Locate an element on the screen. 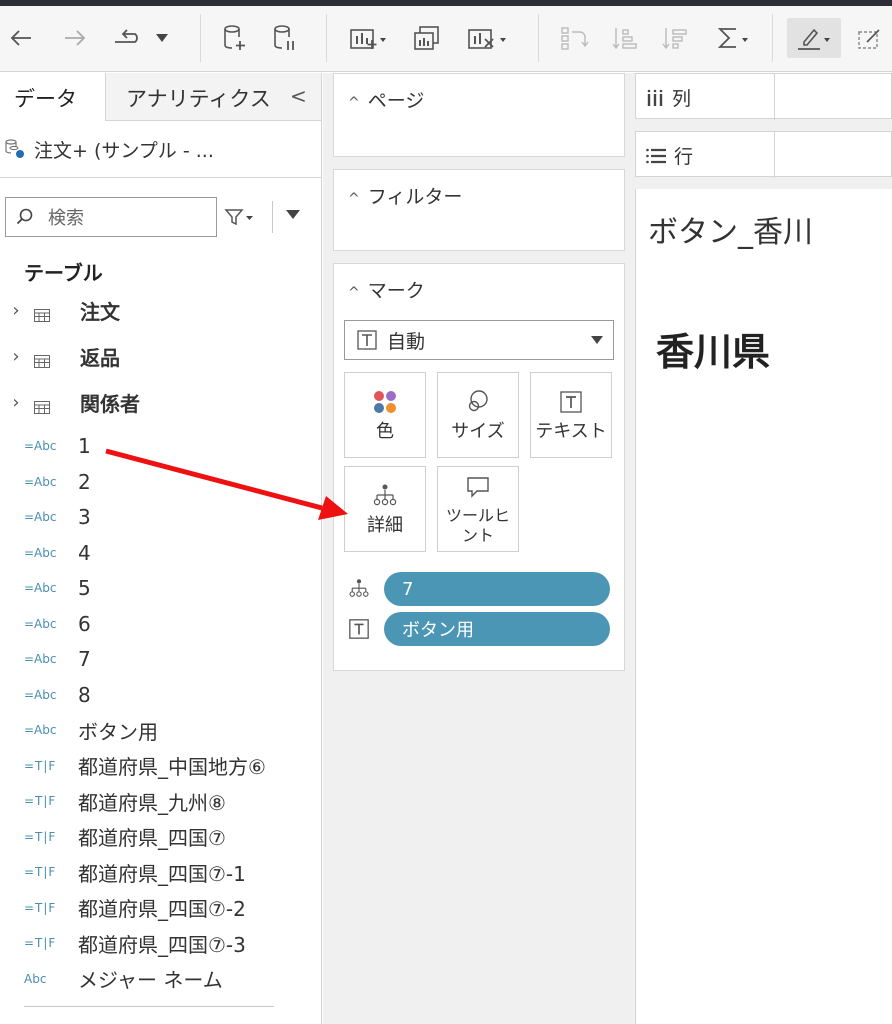 This screenshot has height=1024, width=892. tooltip-button: ツールヒント is located at coordinates (478, 509).